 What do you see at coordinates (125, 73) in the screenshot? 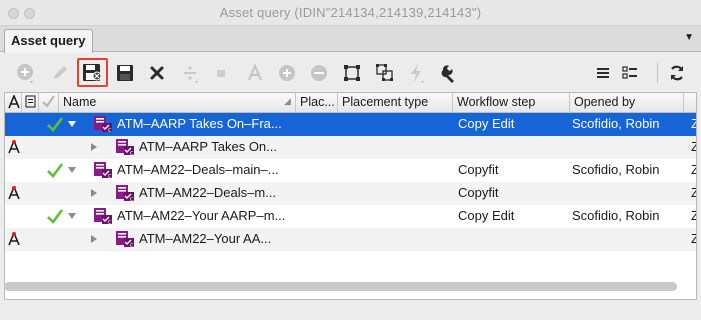
I see `save-icon` at bounding box center [125, 73].